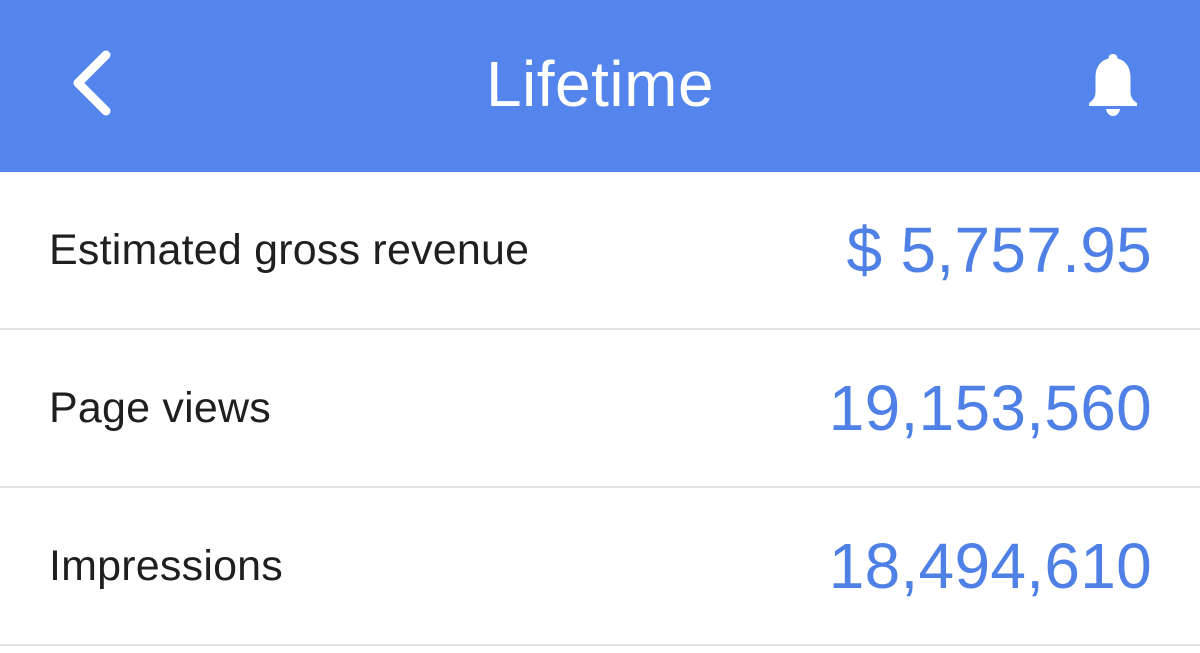 Image resolution: width=1200 pixels, height=653 pixels. What do you see at coordinates (990, 566) in the screenshot?
I see `metric-value: 18,494,610` at bounding box center [990, 566].